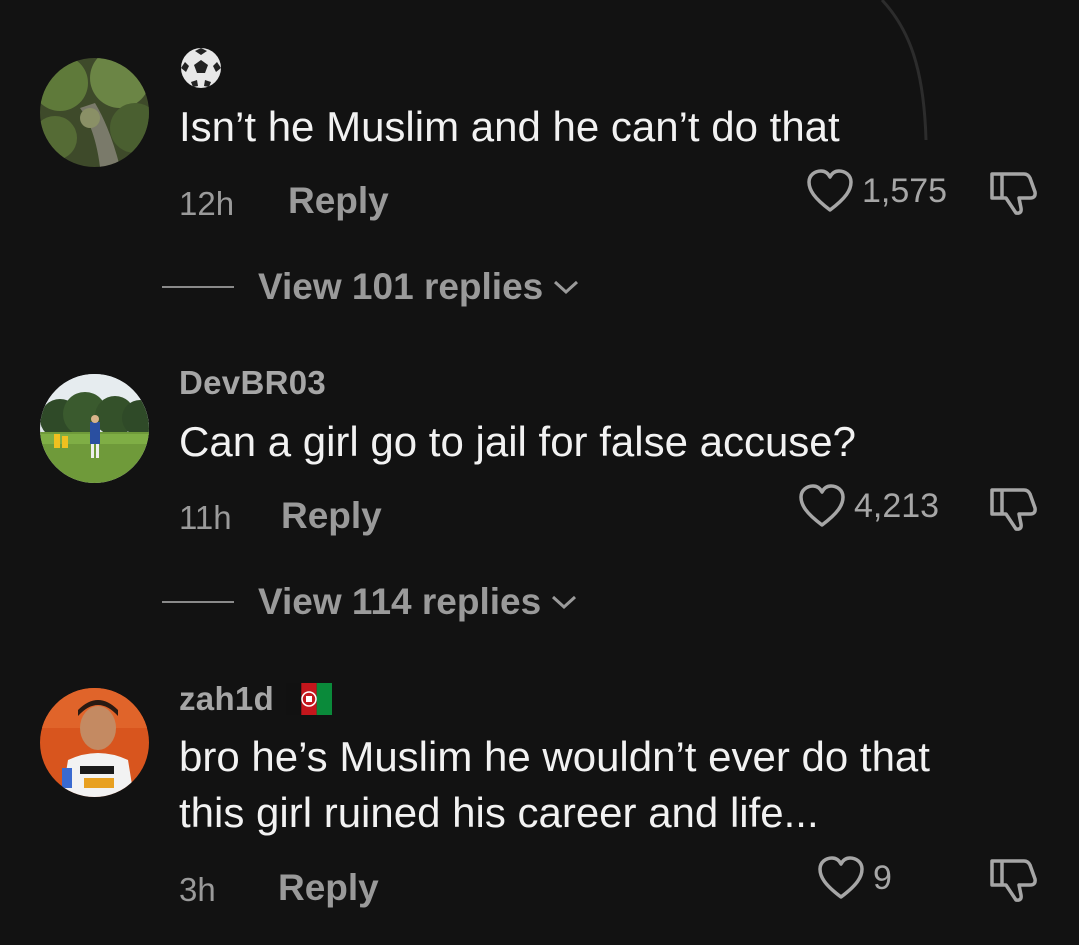 This screenshot has width=1079, height=945. I want to click on username: DevBR03, so click(252, 383).